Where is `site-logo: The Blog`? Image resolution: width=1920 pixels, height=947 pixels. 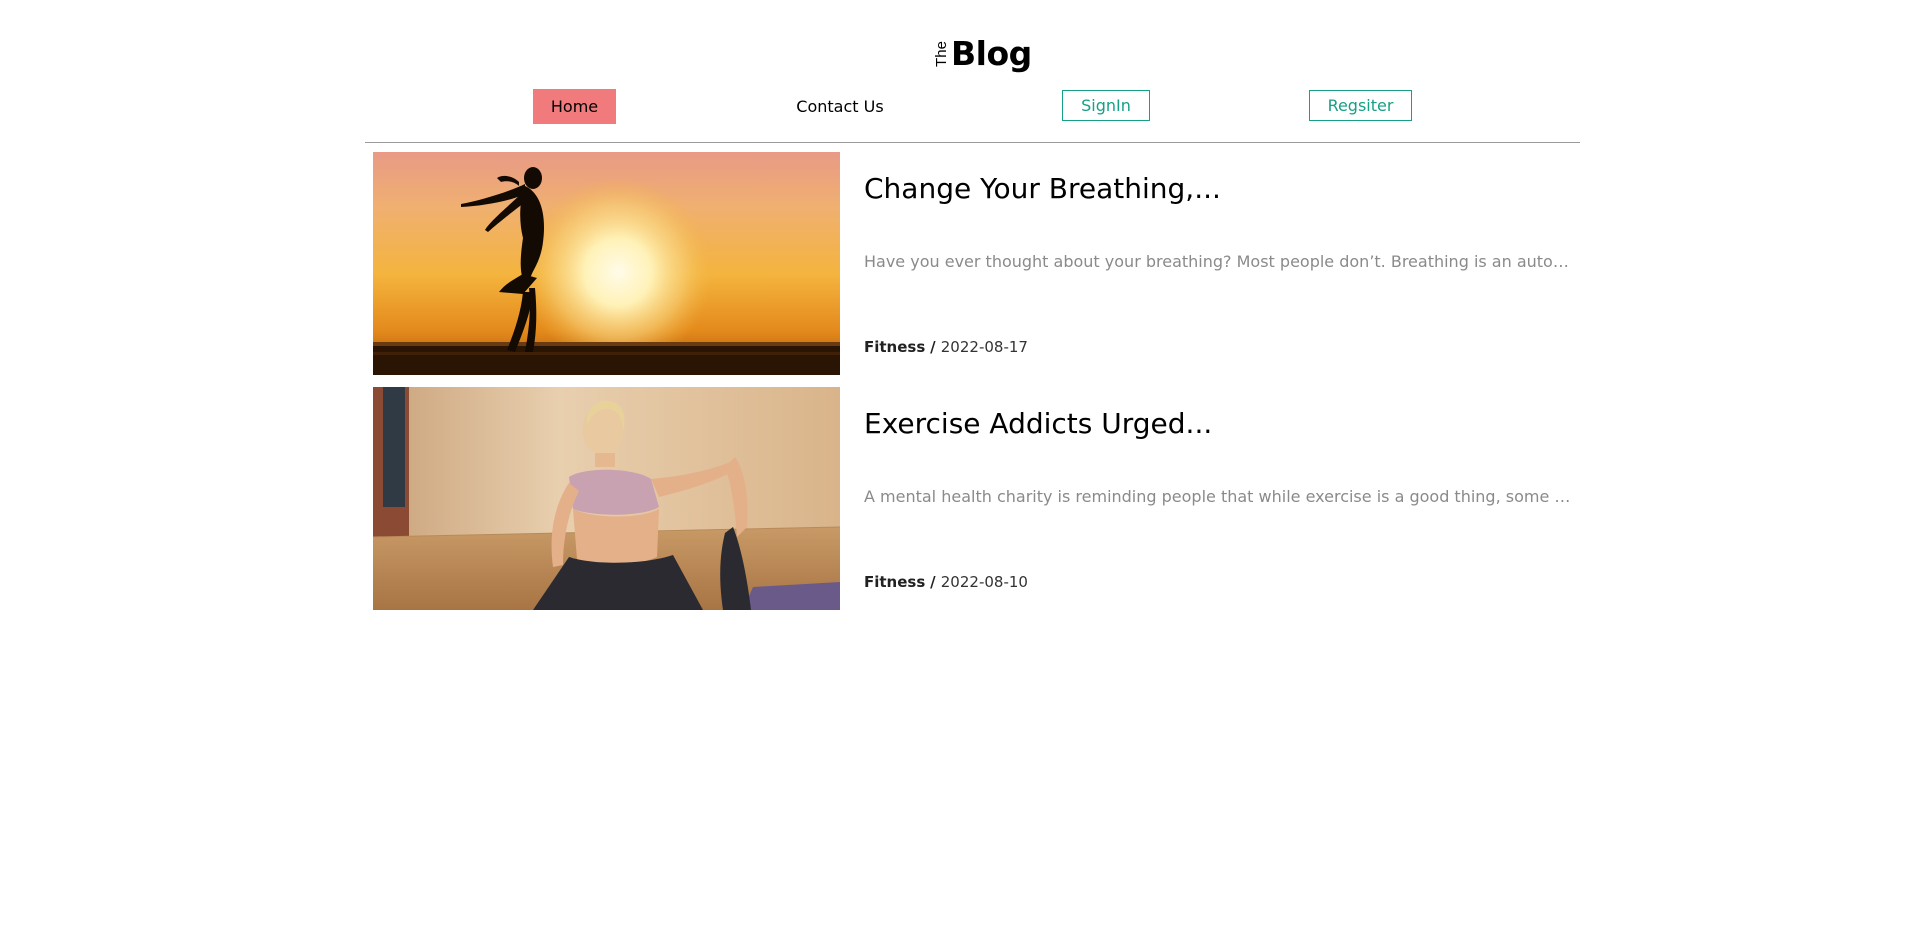
site-logo: The Blog is located at coordinates (982, 53).